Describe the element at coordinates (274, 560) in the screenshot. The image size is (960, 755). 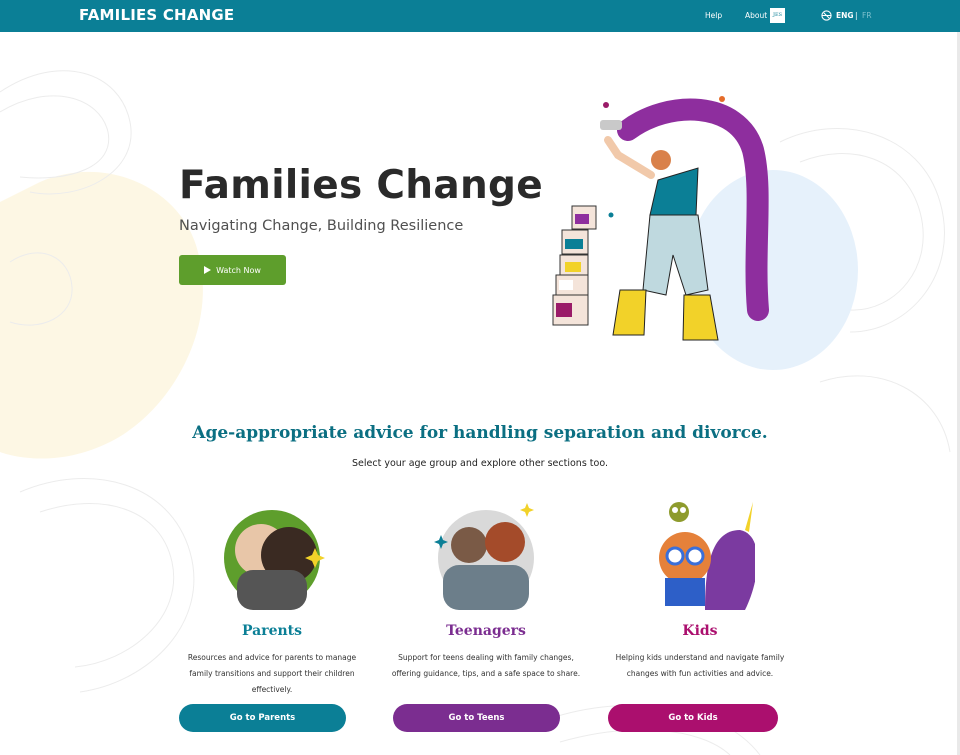
I see `parents-photo` at that location.